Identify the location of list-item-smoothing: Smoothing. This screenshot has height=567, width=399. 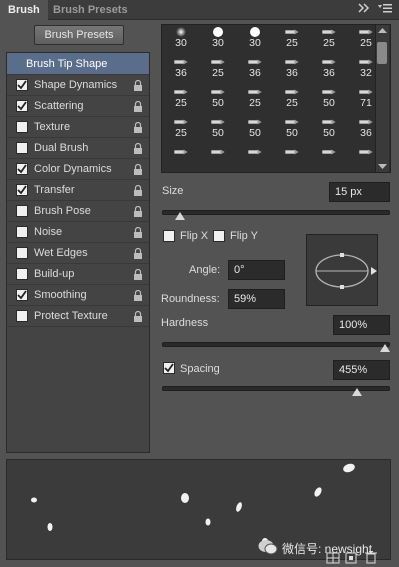
(78, 295).